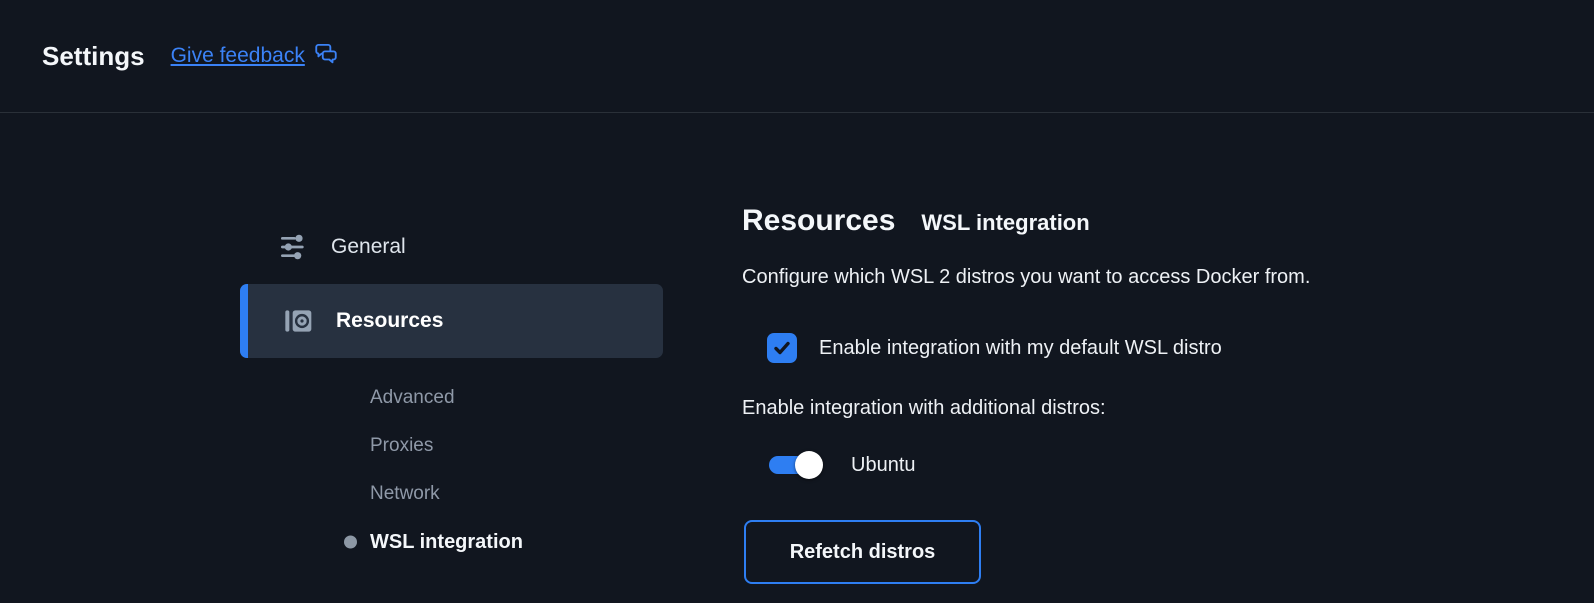 This screenshot has width=1594, height=603. I want to click on active-bullet-icon, so click(350, 542).